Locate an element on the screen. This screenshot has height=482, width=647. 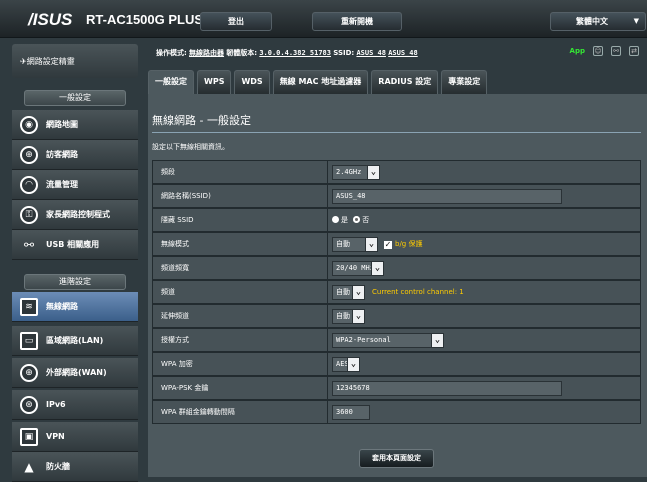
sidebar-item-usb-application: ⚯ USB 相關應用 is located at coordinates (75, 245).